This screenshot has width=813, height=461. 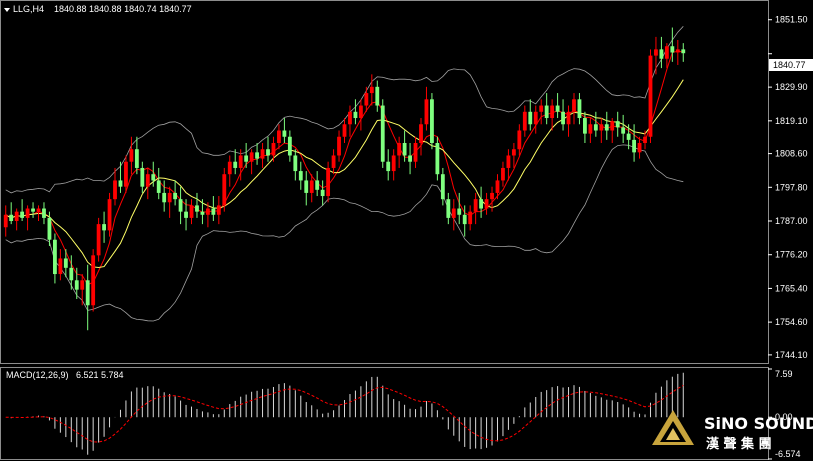 I want to click on price-tick-label: 1744.10, so click(x=791, y=355).